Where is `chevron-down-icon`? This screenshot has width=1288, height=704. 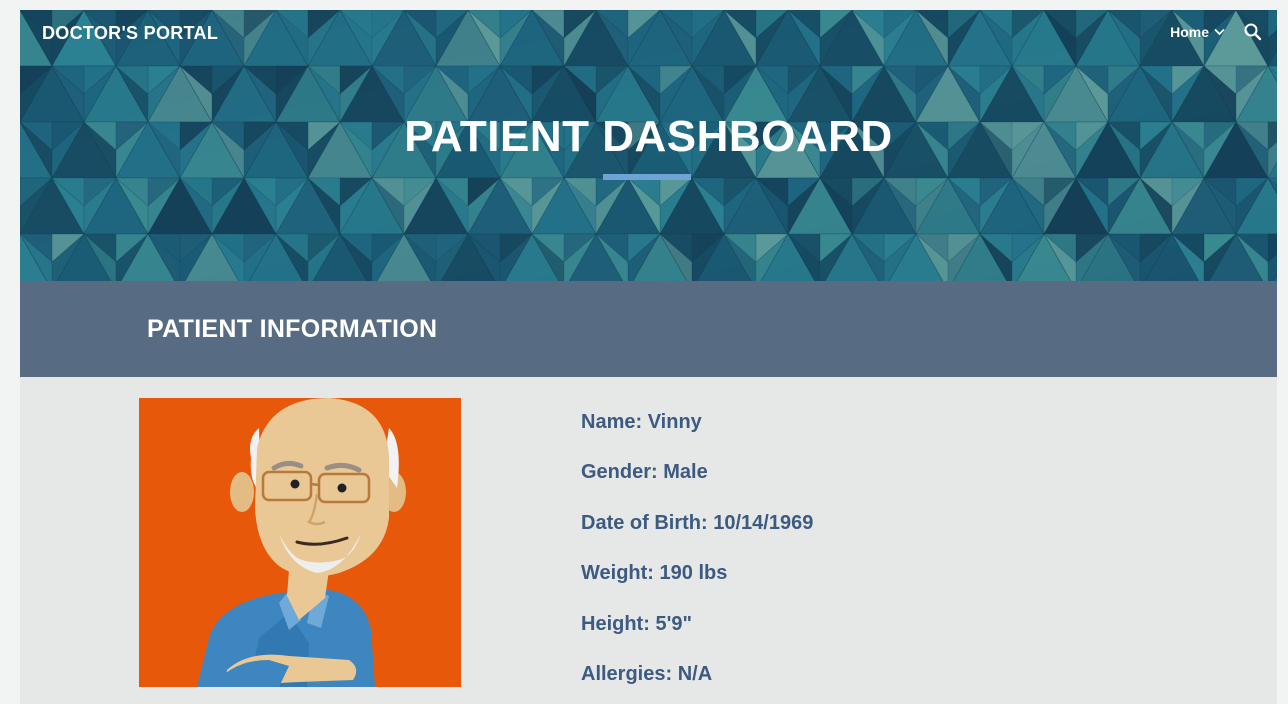 chevron-down-icon is located at coordinates (1219, 32).